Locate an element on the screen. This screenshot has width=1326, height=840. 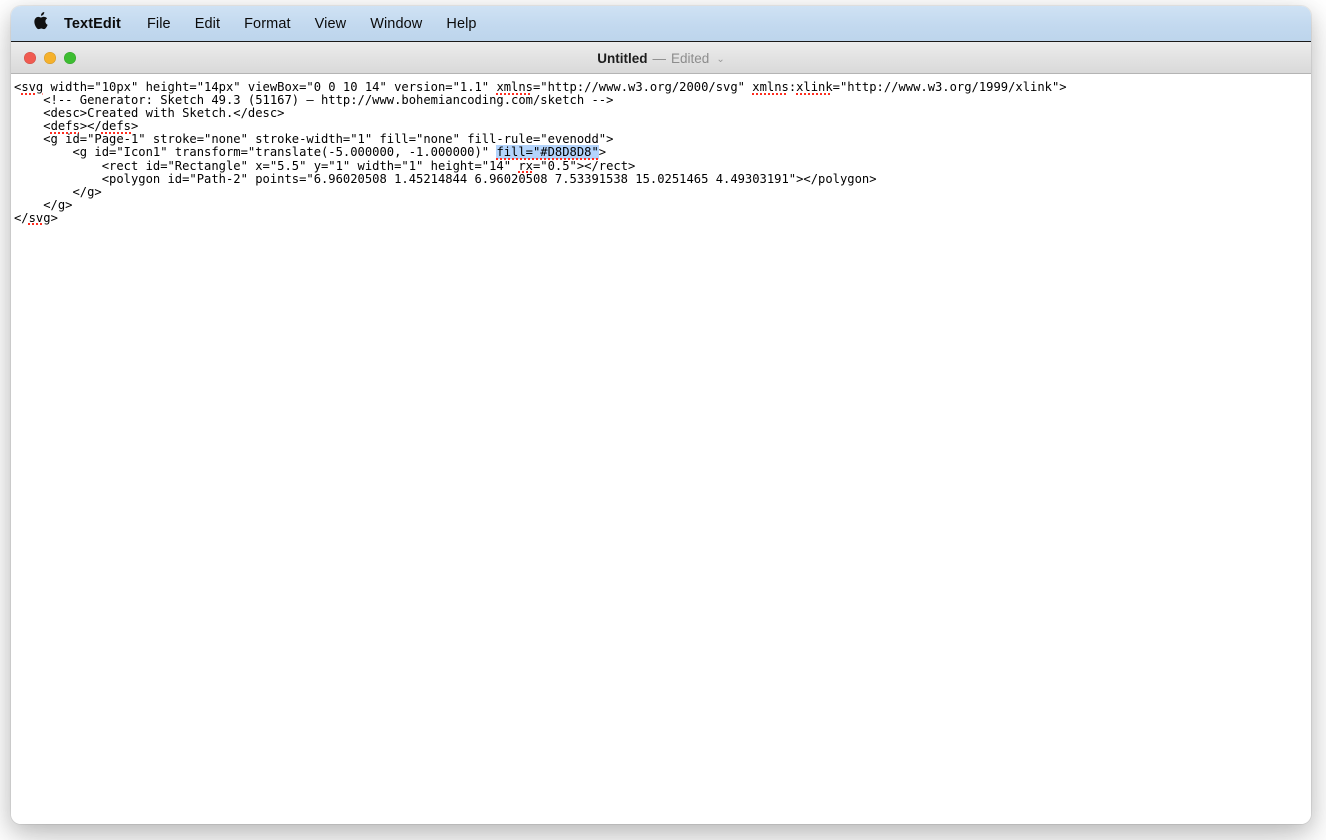
misspelled-word: rx is located at coordinates (525, 165).